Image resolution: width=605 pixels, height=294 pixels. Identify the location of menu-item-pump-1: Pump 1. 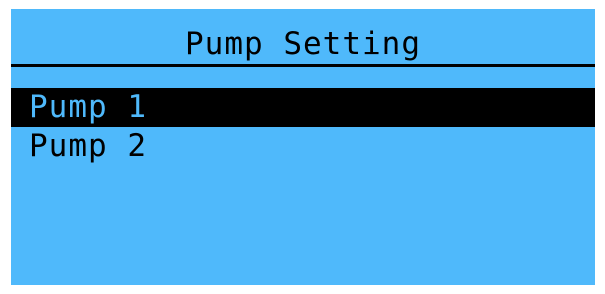
(303, 107).